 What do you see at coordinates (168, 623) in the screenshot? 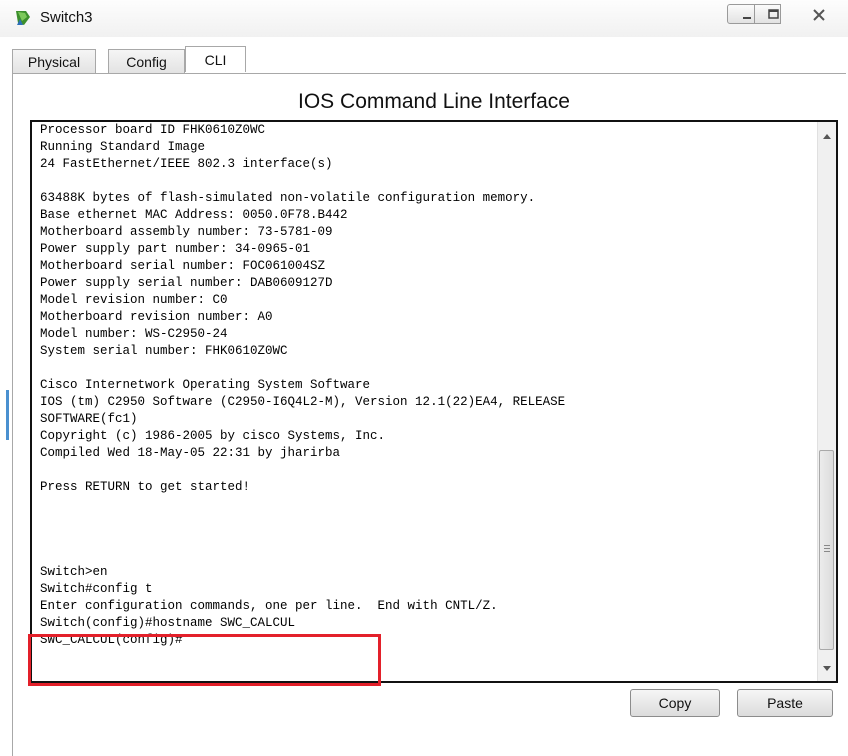
I see `terminal-line: Switch(config)#hostname SWC_CALCUL` at bounding box center [168, 623].